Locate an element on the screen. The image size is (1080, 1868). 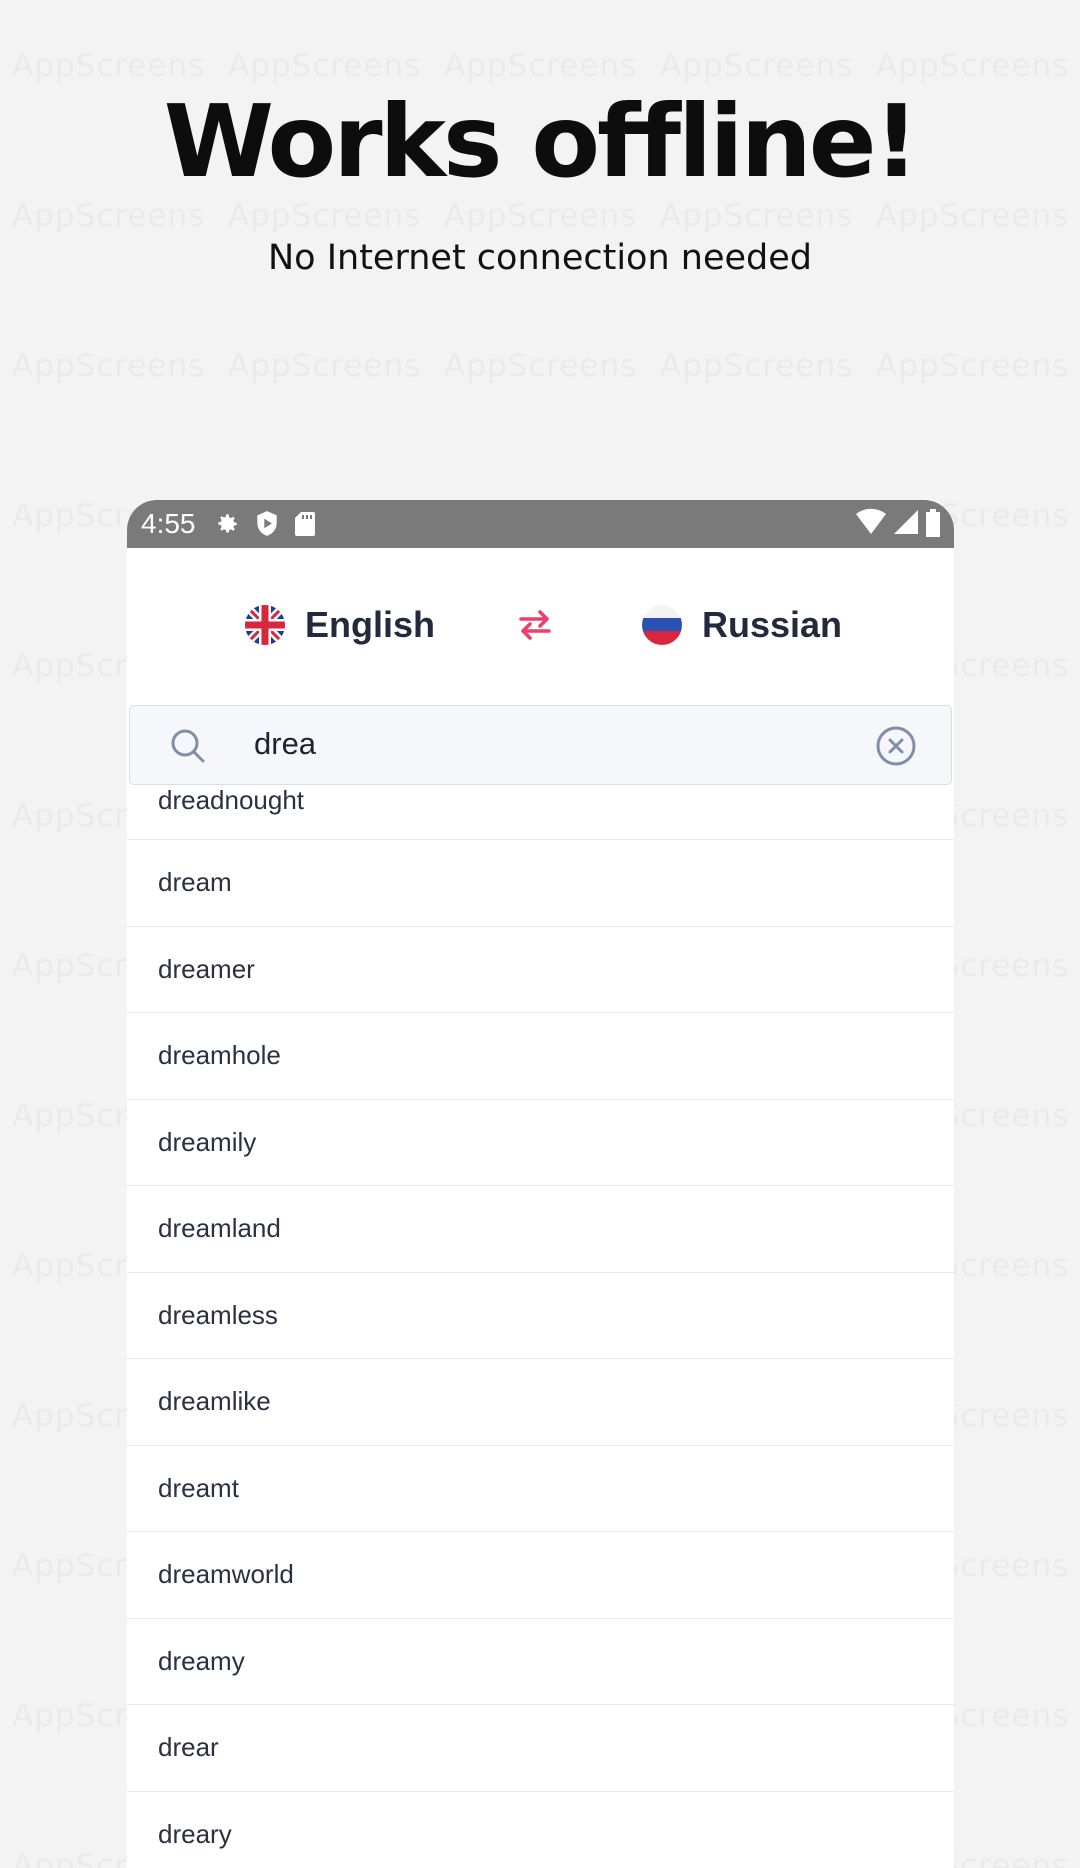
result-item: dreary is located at coordinates (540, 1830).